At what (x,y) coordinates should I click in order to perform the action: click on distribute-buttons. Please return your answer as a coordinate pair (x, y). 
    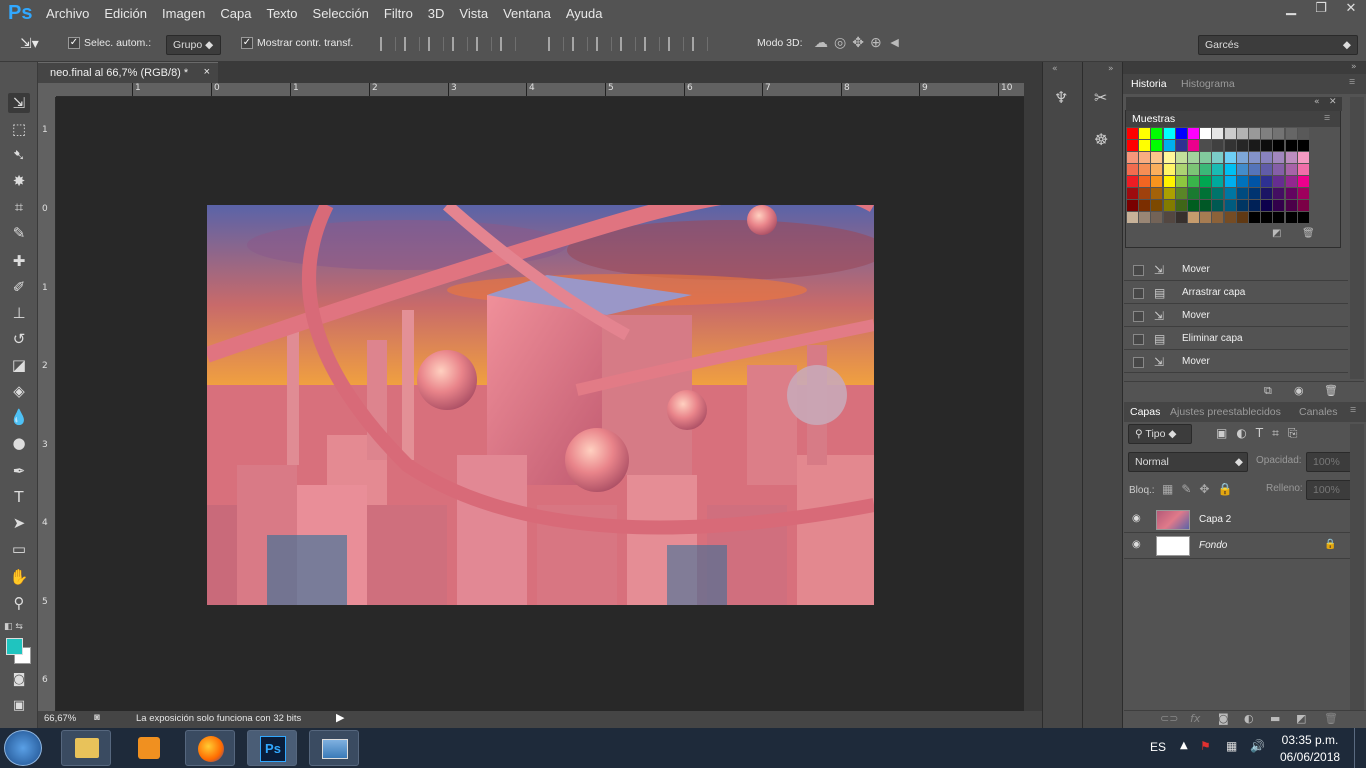
    Looking at the image, I should click on (632, 44).